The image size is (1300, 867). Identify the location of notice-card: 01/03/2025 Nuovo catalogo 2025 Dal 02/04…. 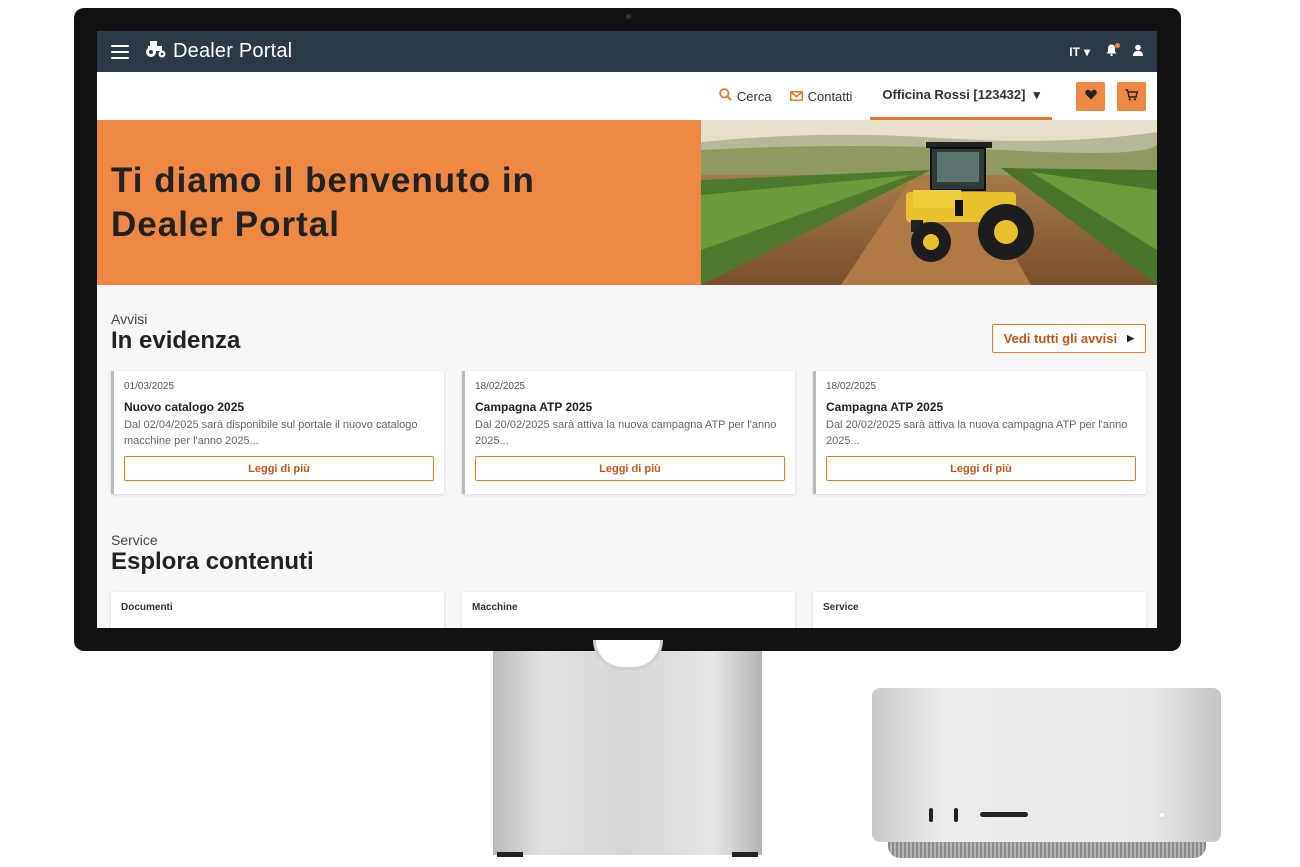
(277, 432).